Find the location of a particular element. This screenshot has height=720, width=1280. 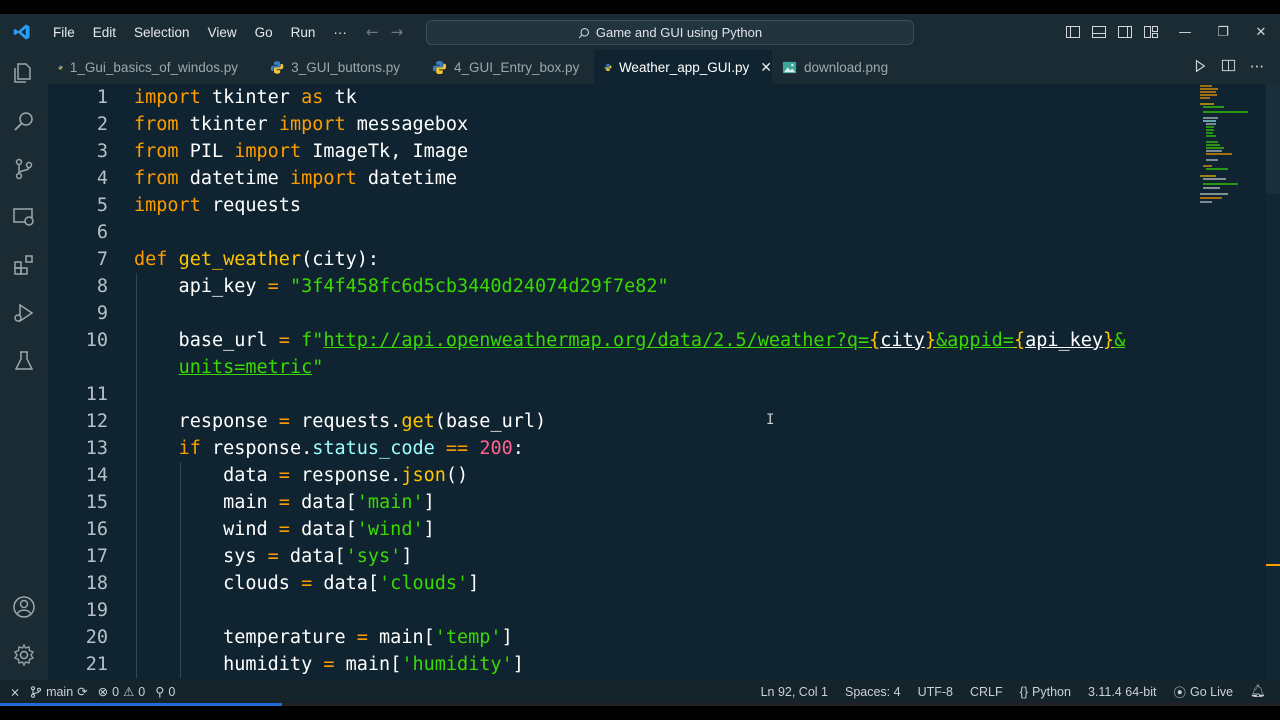

code-line: 13 if response.status_code == 200: is located at coordinates (643, 448).